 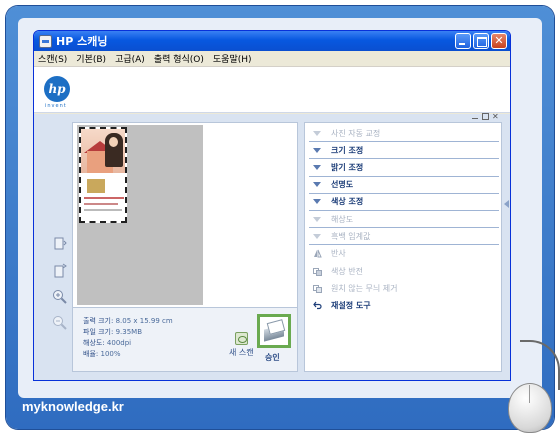 I want to click on task-brightness: 밝기 조정, so click(x=404, y=168).